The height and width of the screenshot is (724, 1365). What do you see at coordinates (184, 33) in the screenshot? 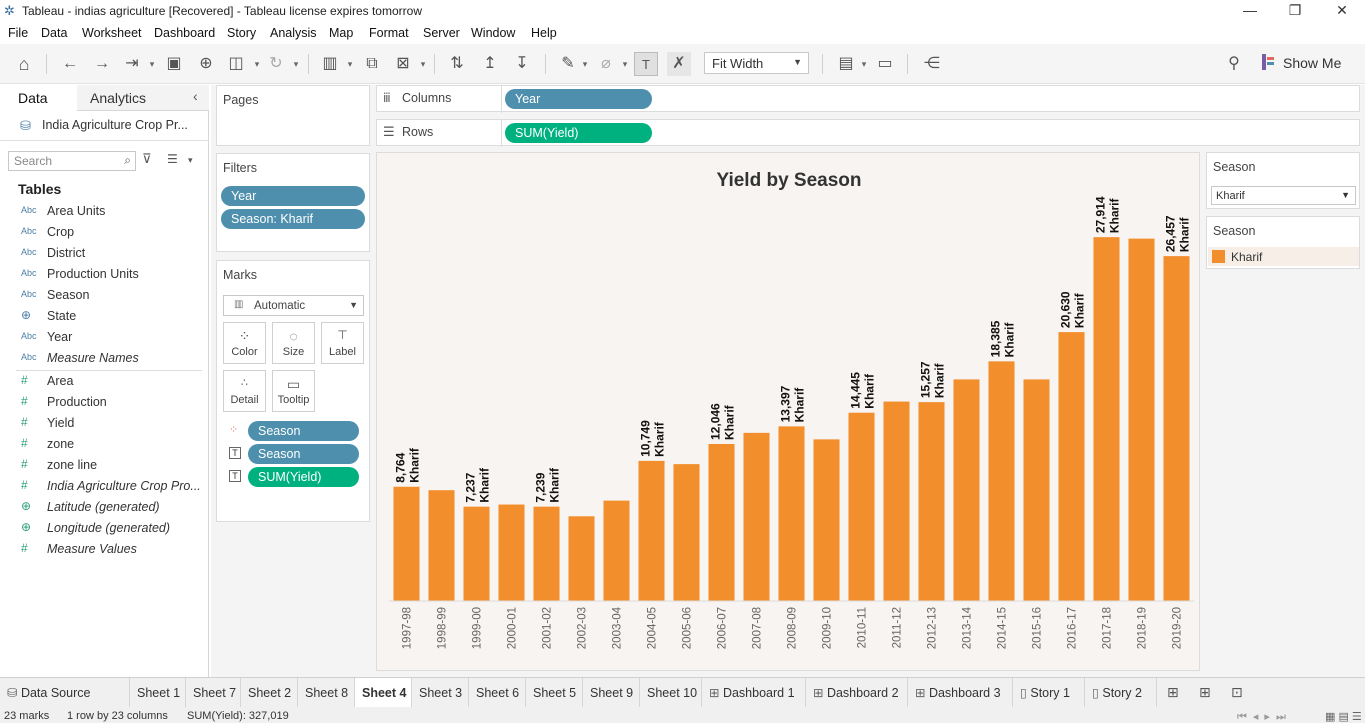
I see `menu-dashboard: Dashboard` at bounding box center [184, 33].